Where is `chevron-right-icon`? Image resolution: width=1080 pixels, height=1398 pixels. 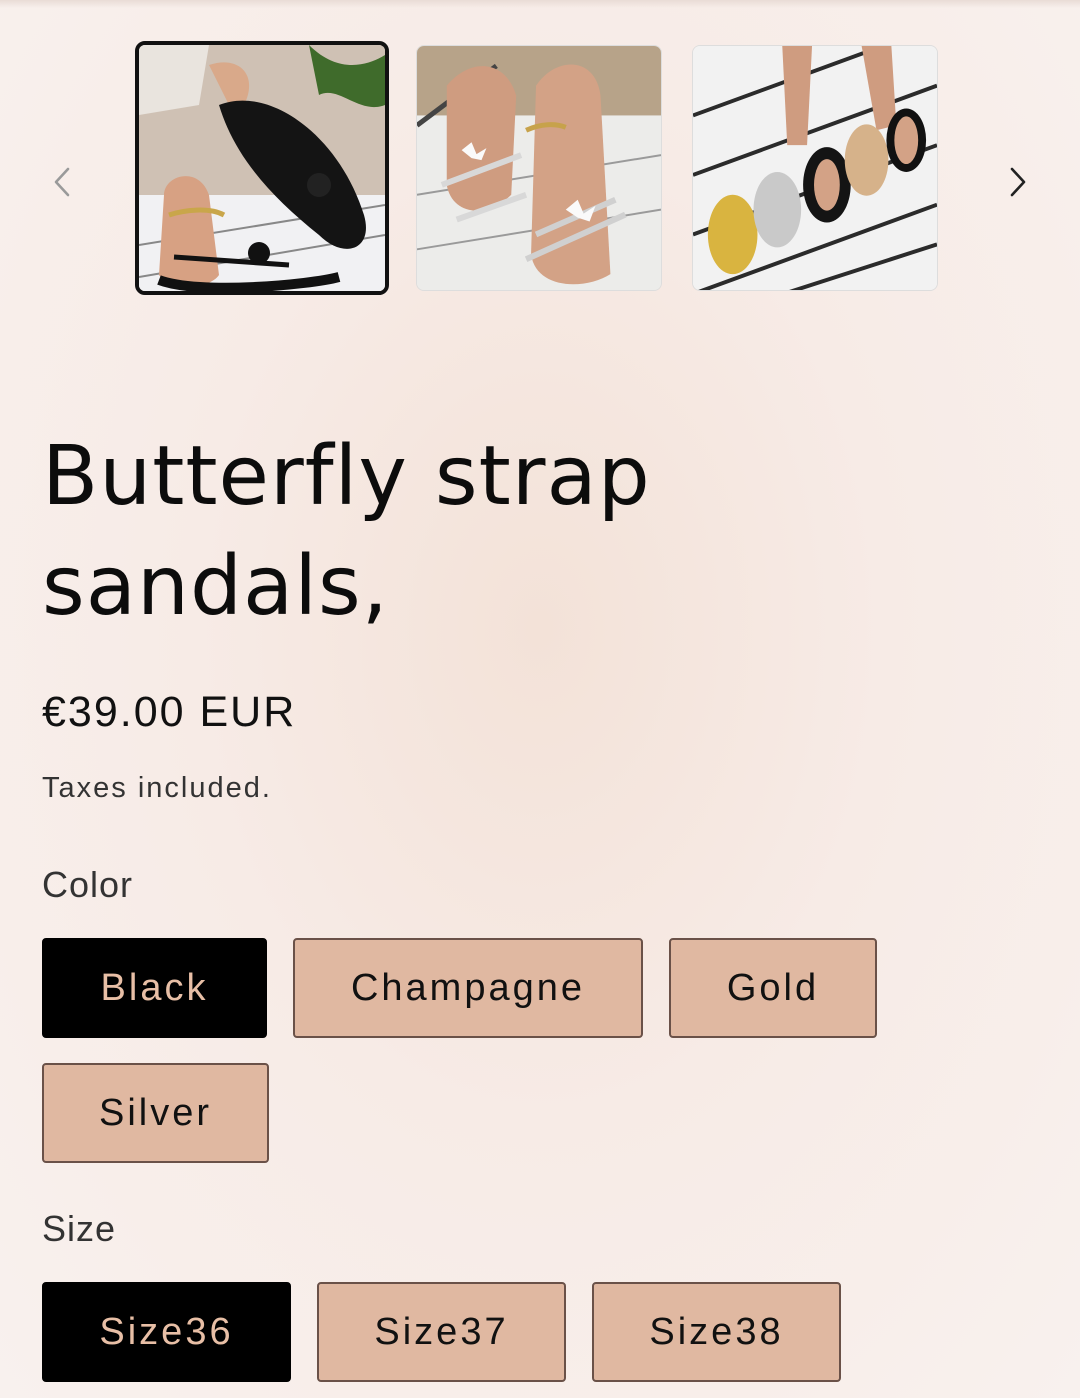 chevron-right-icon is located at coordinates (1018, 182).